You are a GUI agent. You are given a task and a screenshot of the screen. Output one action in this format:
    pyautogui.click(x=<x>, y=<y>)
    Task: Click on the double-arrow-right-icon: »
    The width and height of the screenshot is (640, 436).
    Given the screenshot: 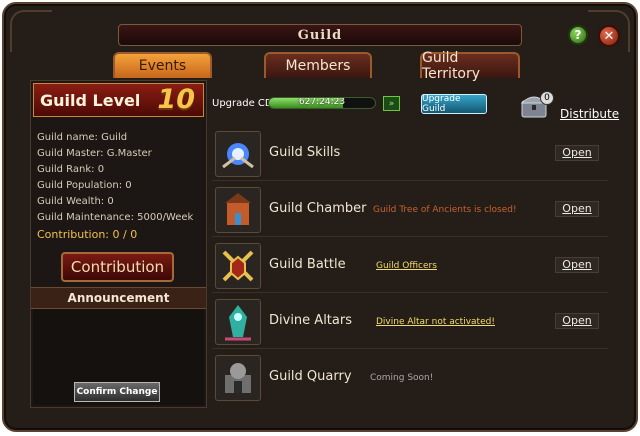 What is the action you would take?
    pyautogui.click(x=391, y=103)
    